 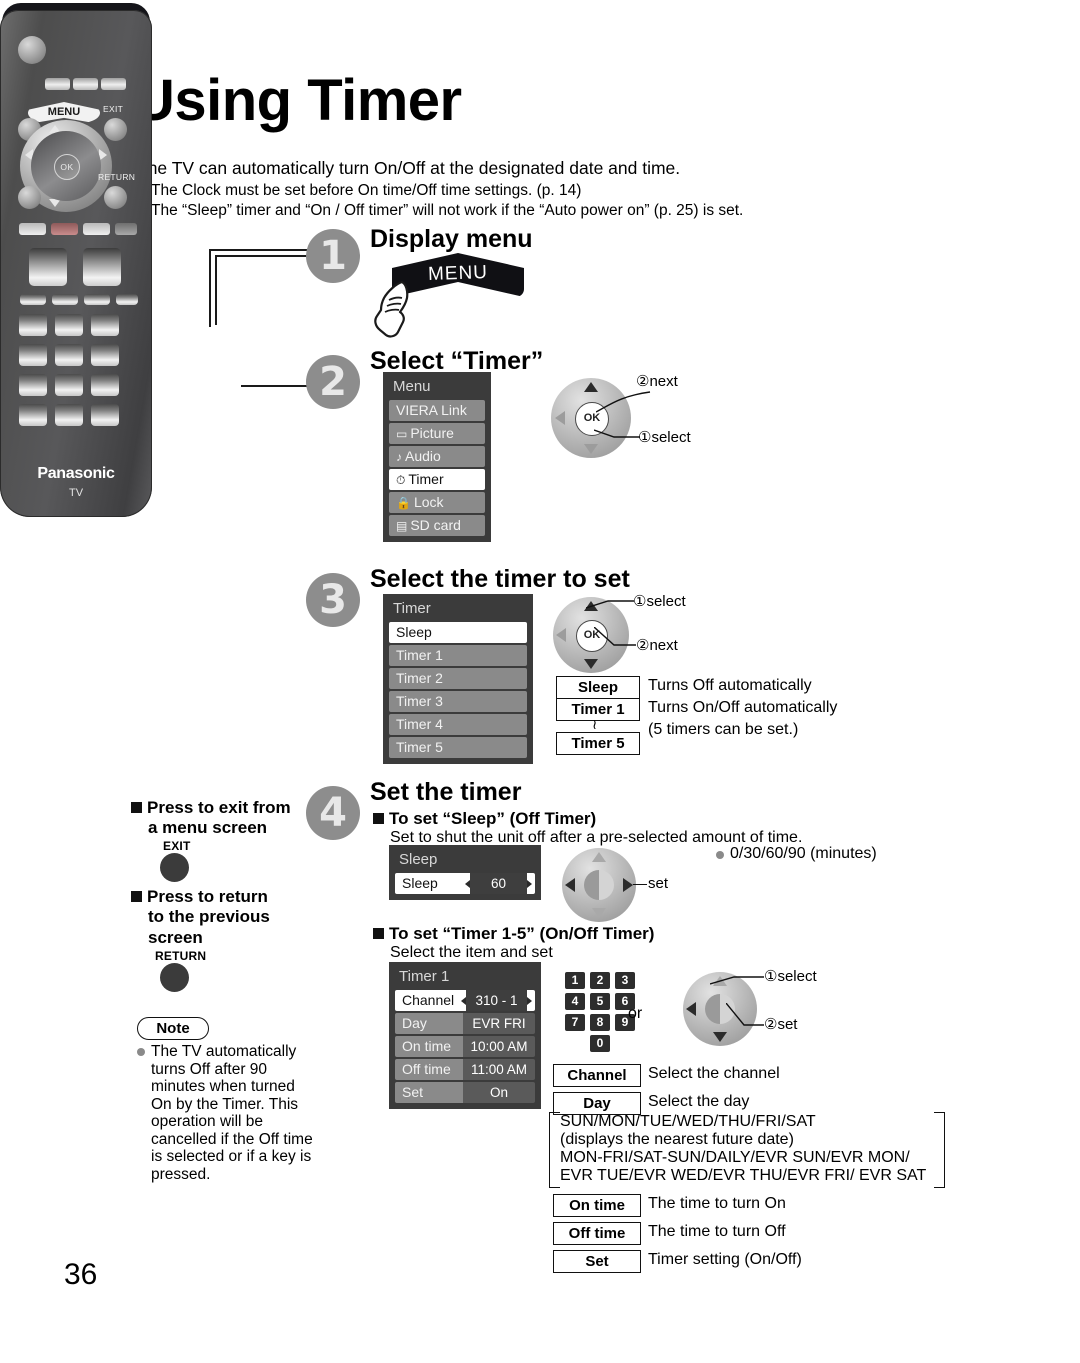 I want to click on timer-item-timer-2: Timer 2, so click(x=458, y=678).